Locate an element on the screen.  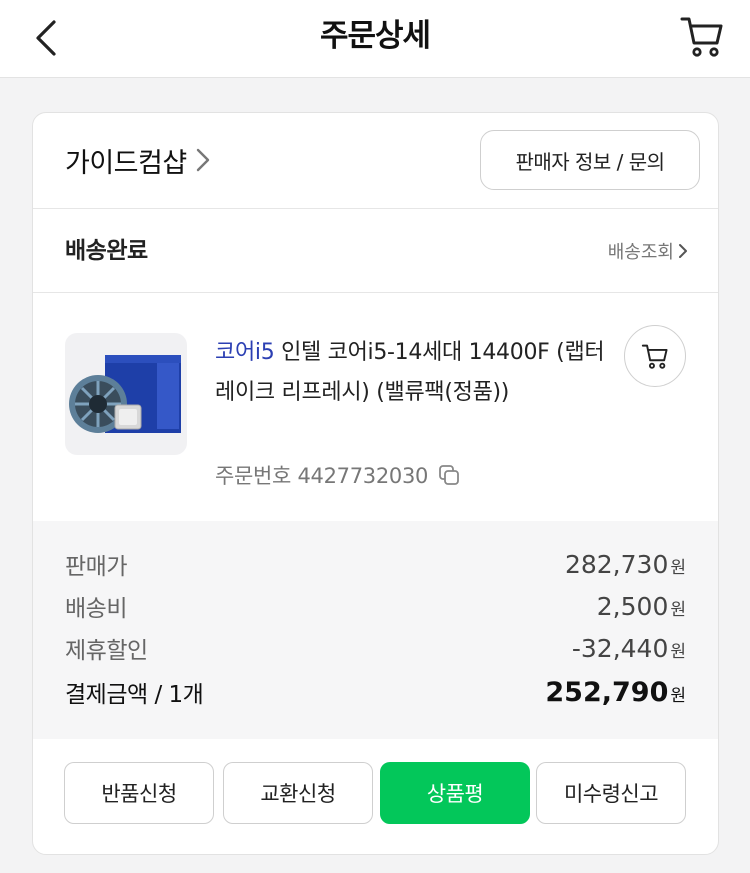
price-row-sale: 판매가 282,730 원 is located at coordinates (375, 564).